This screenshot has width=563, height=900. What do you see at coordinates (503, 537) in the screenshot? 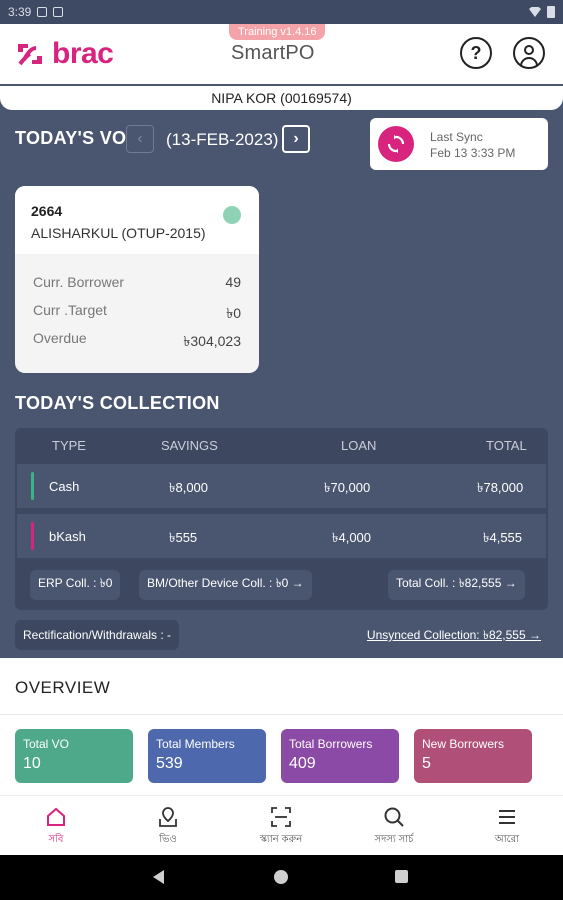
I see `row-total: ৳4,555` at bounding box center [503, 537].